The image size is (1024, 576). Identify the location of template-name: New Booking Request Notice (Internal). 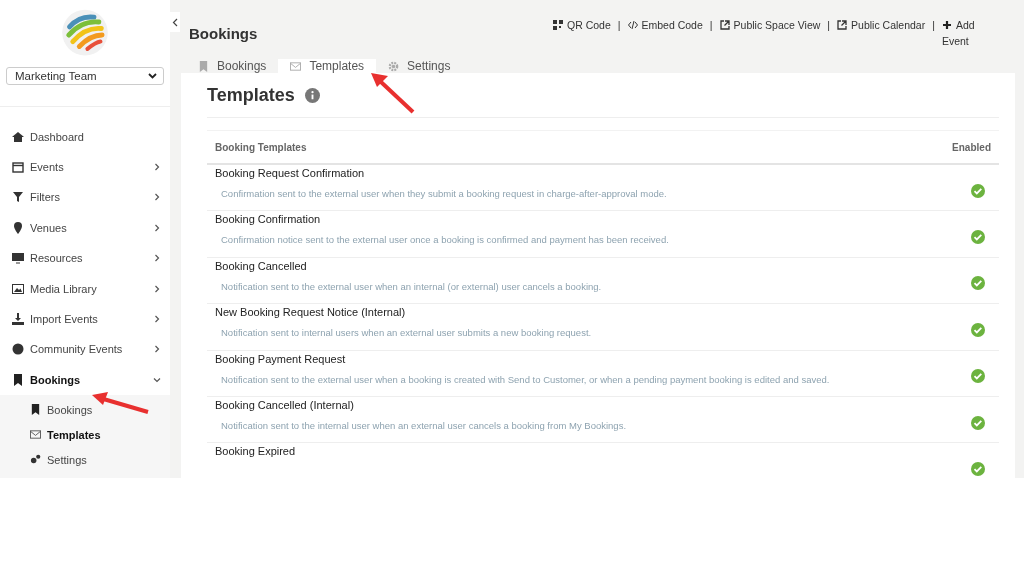
(403, 312).